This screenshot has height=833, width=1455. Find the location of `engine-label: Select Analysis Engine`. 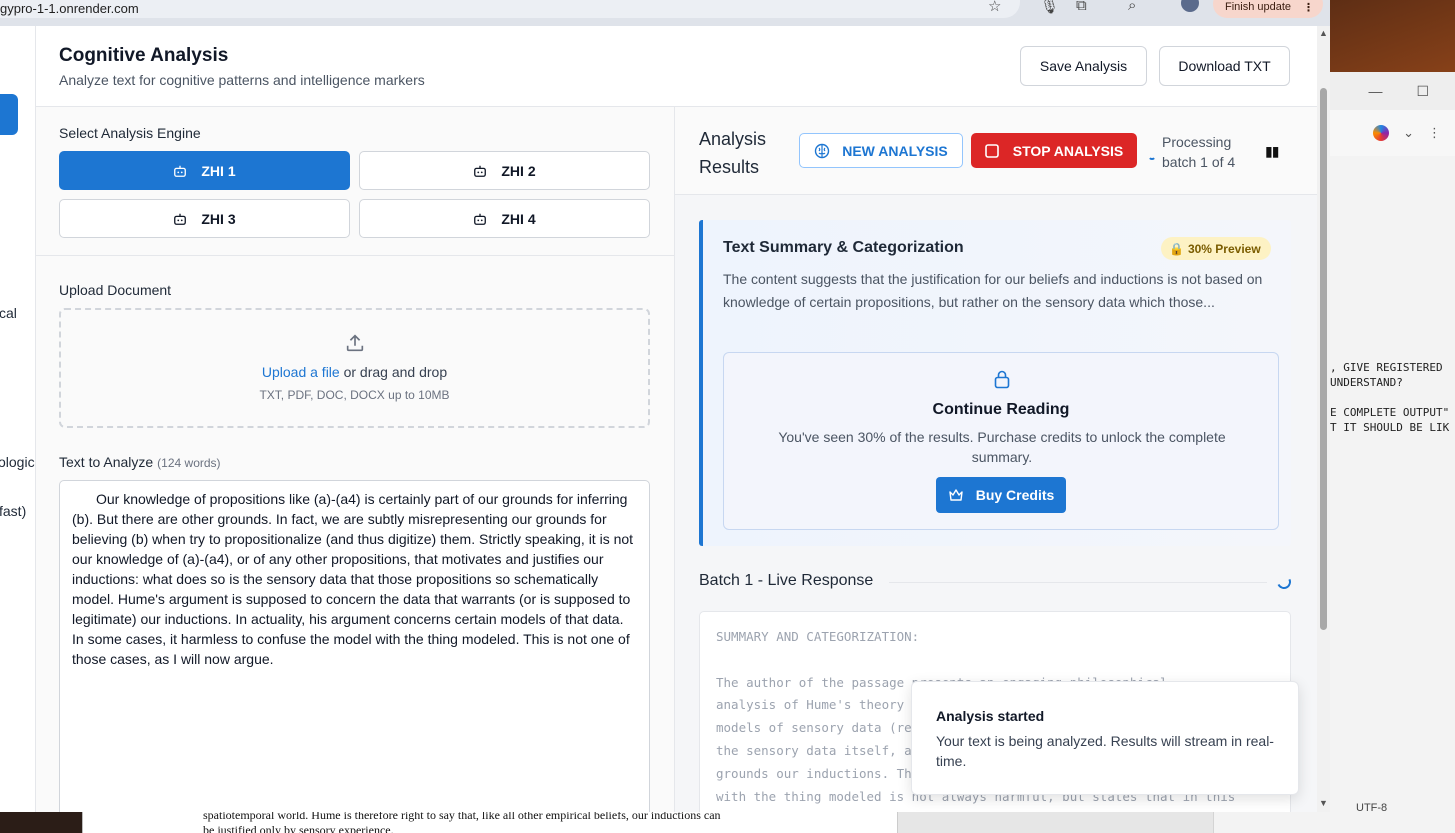

engine-label: Select Analysis Engine is located at coordinates (130, 133).